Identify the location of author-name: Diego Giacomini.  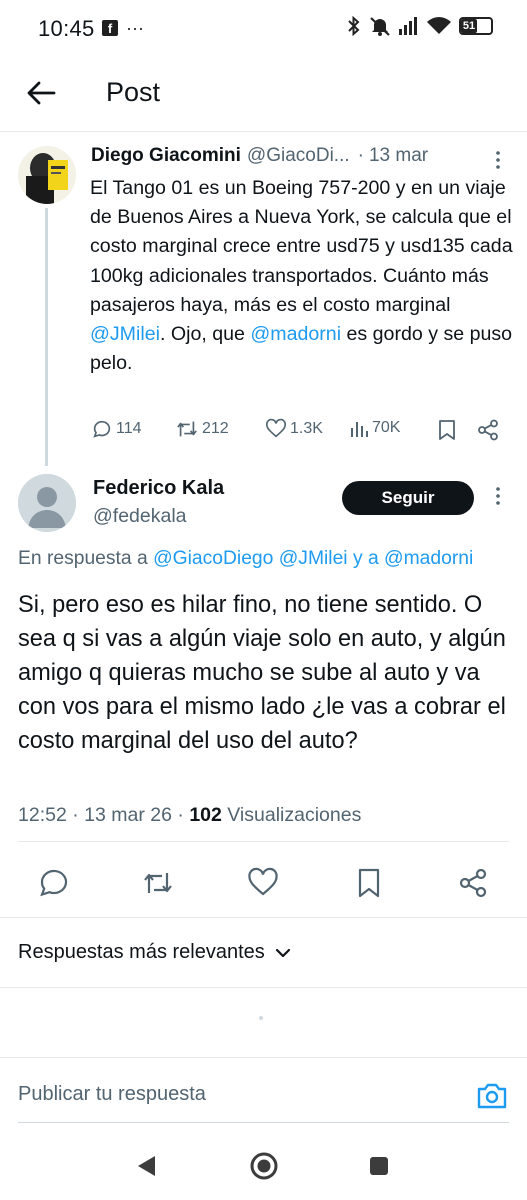
(166, 156).